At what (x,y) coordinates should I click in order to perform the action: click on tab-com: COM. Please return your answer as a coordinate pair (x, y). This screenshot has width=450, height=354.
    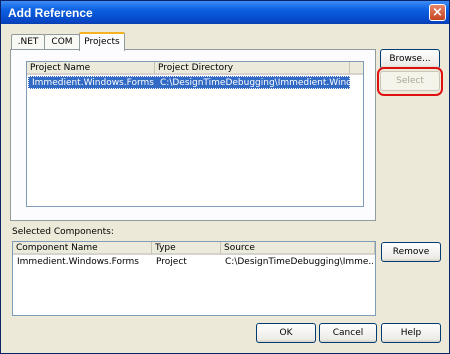
    Looking at the image, I should click on (62, 41).